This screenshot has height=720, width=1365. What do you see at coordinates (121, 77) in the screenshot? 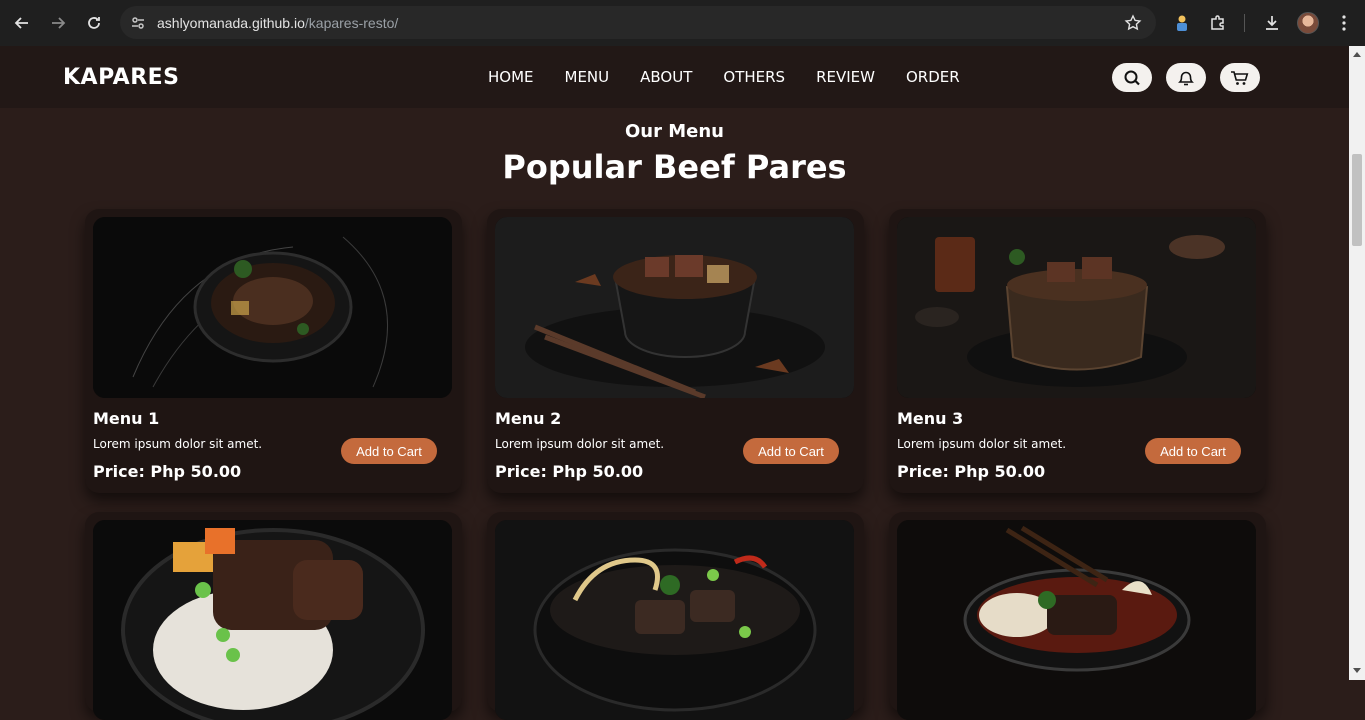
I see `site-logo: KAPARES` at bounding box center [121, 77].